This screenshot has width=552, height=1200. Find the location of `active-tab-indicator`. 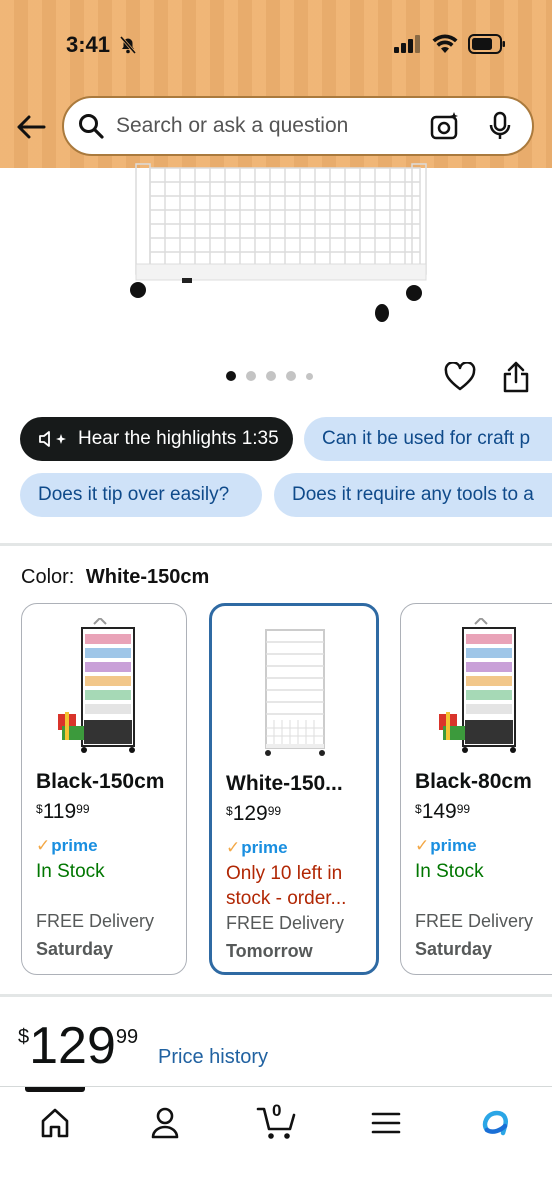

active-tab-indicator is located at coordinates (55, 1089).